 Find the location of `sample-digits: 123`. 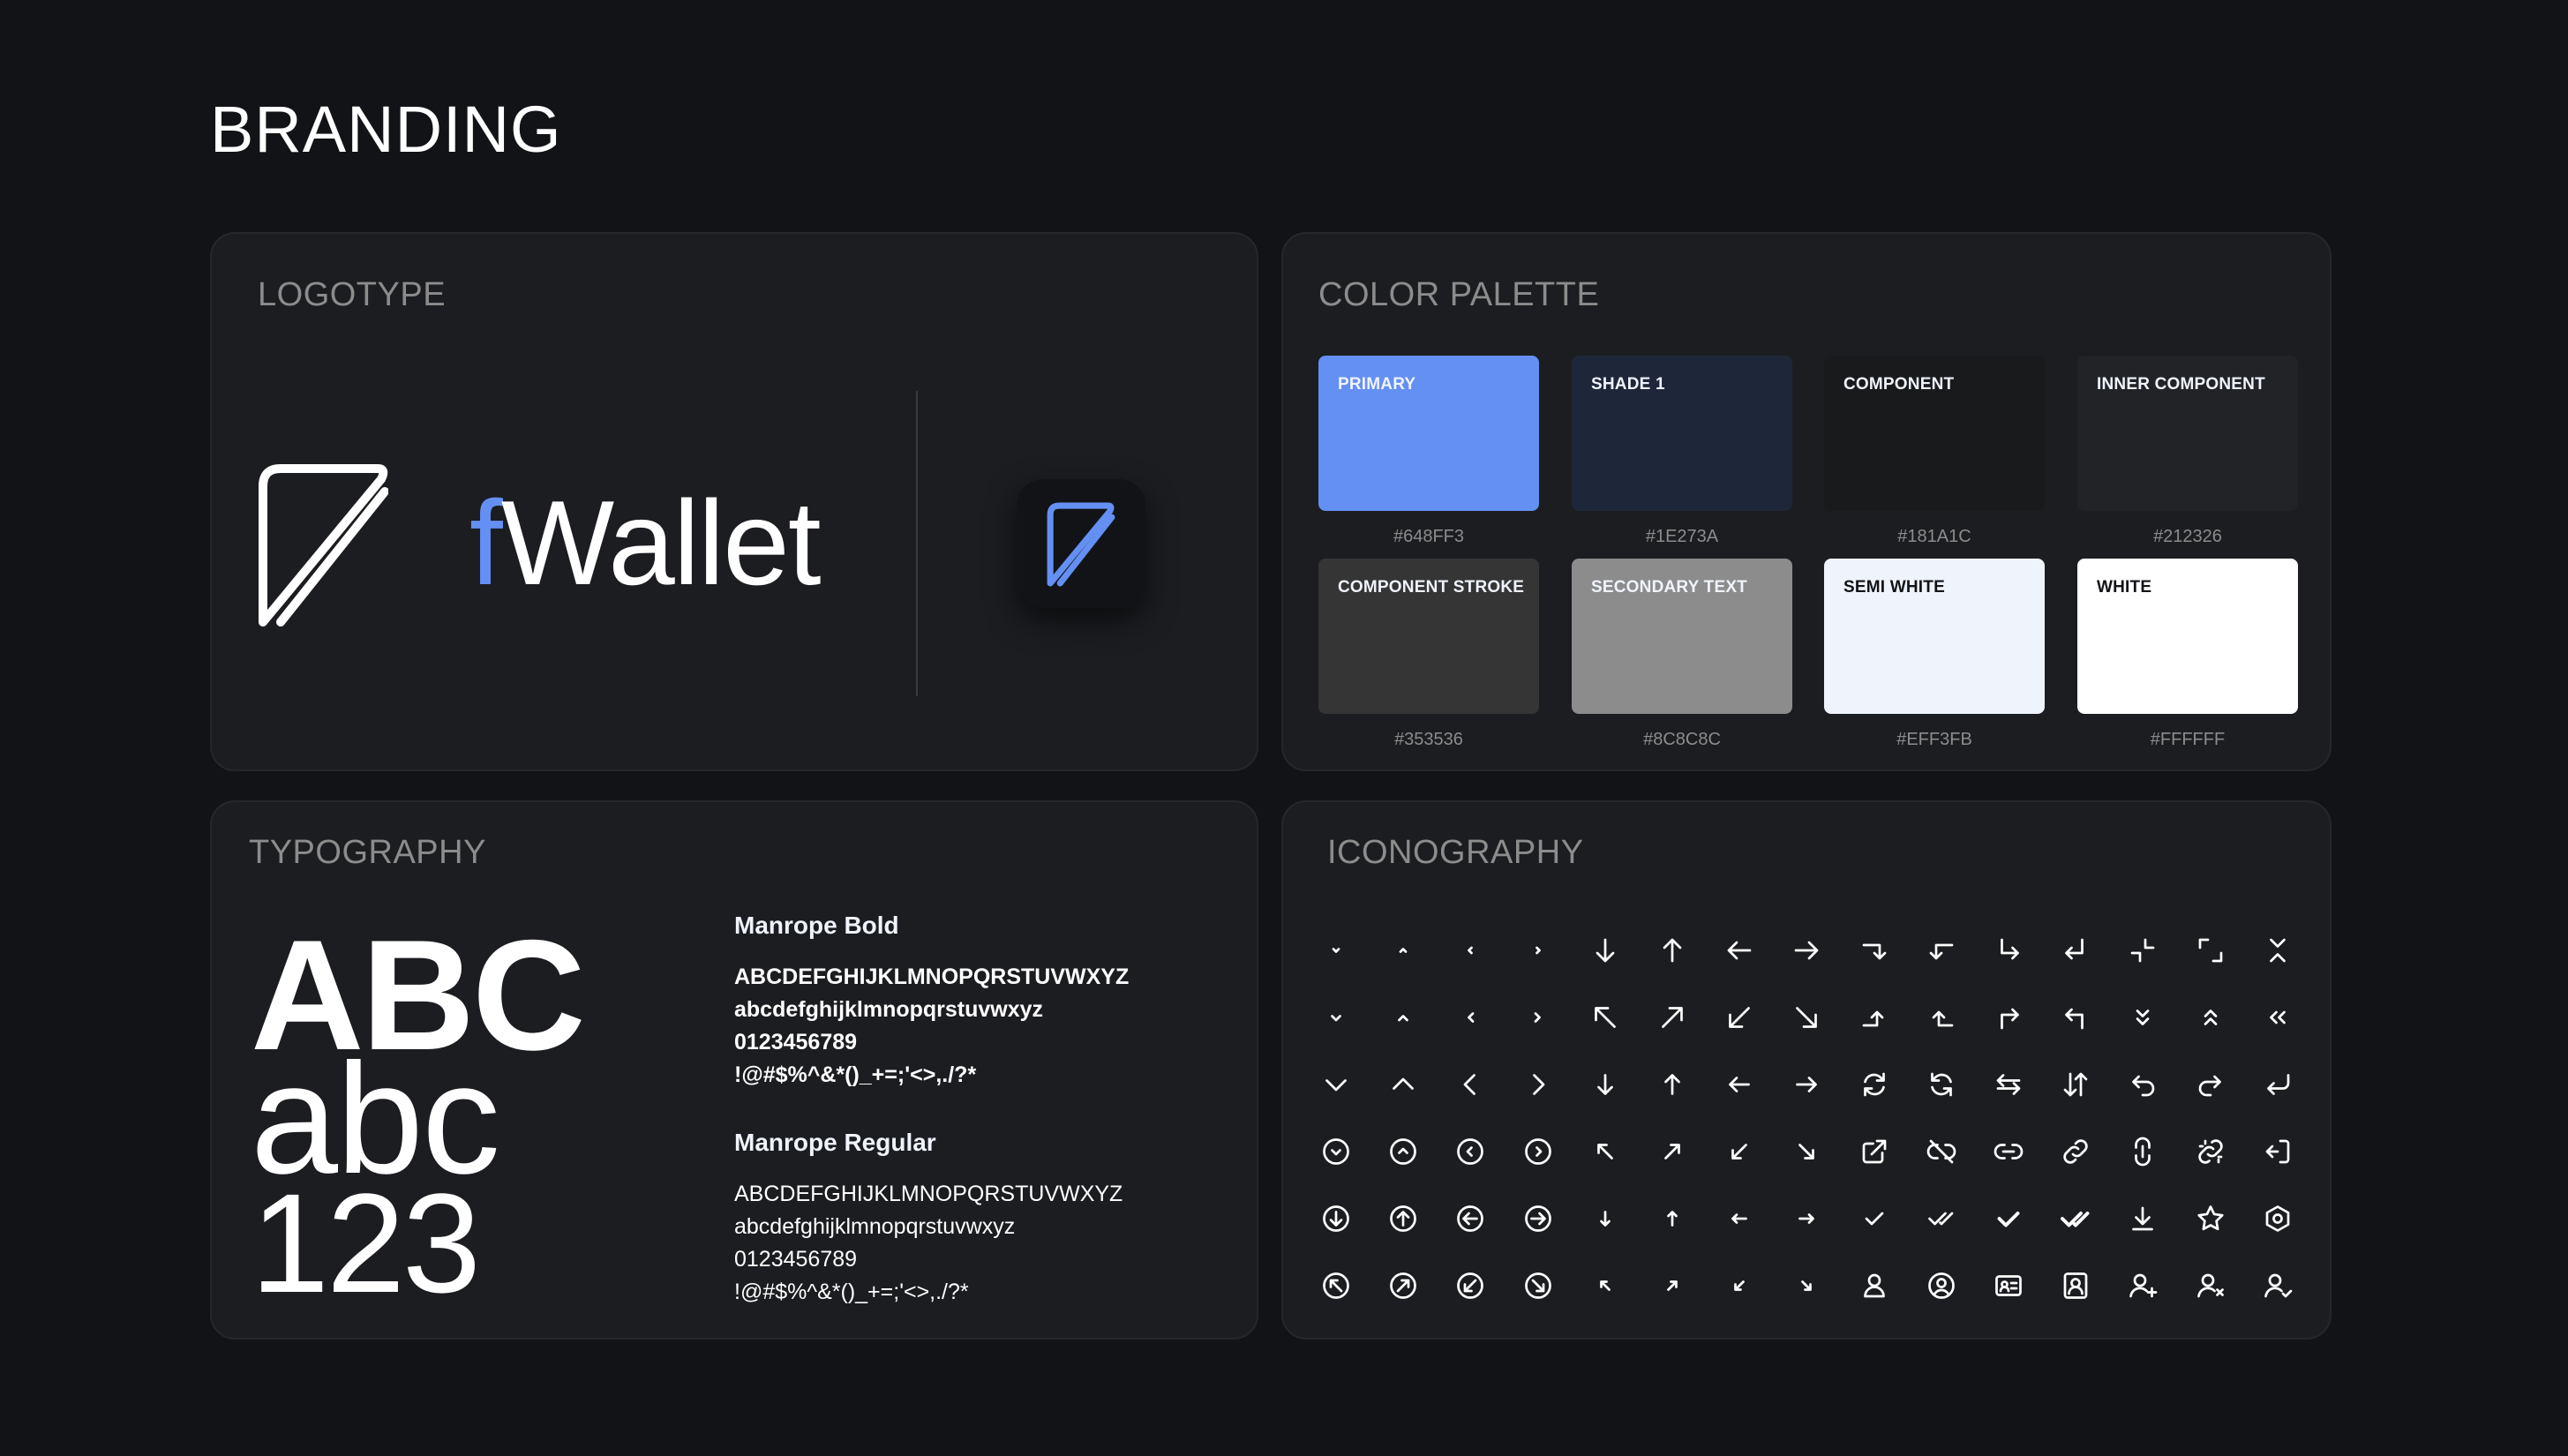

sample-digits: 123 is located at coordinates (366, 1243).